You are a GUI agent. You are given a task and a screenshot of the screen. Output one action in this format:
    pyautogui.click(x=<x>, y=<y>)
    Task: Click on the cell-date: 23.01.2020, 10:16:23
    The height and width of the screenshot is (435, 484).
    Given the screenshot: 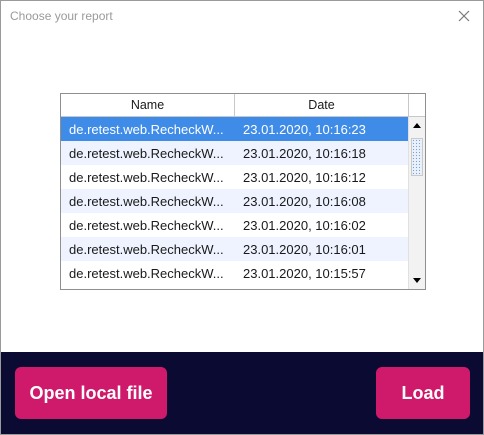 What is the action you would take?
    pyautogui.click(x=304, y=129)
    